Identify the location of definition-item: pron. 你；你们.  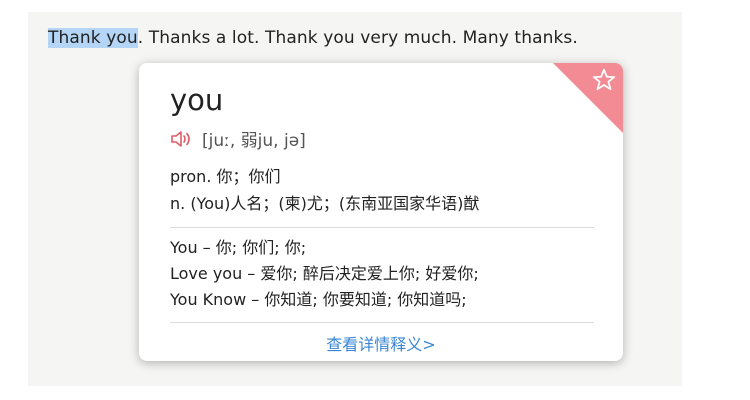
(225, 176).